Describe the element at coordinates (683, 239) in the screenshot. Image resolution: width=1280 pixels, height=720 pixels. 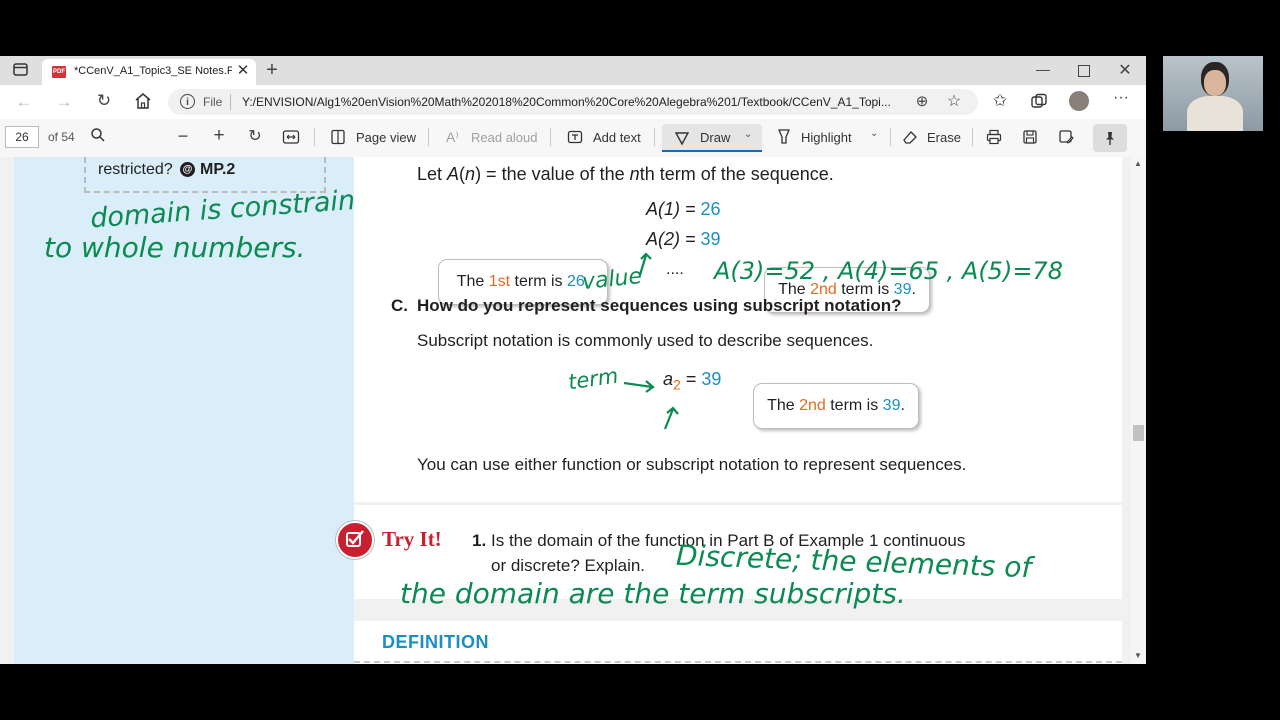
I see `equation-a2: A(2) = 39` at that location.